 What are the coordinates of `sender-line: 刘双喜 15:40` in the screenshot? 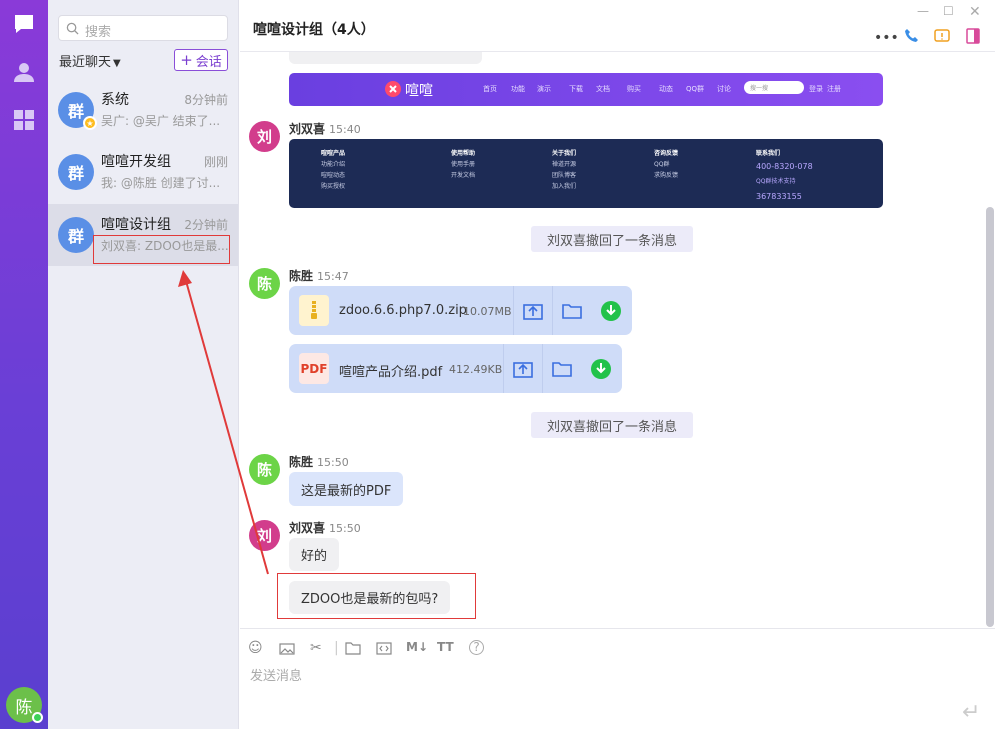 It's located at (325, 128).